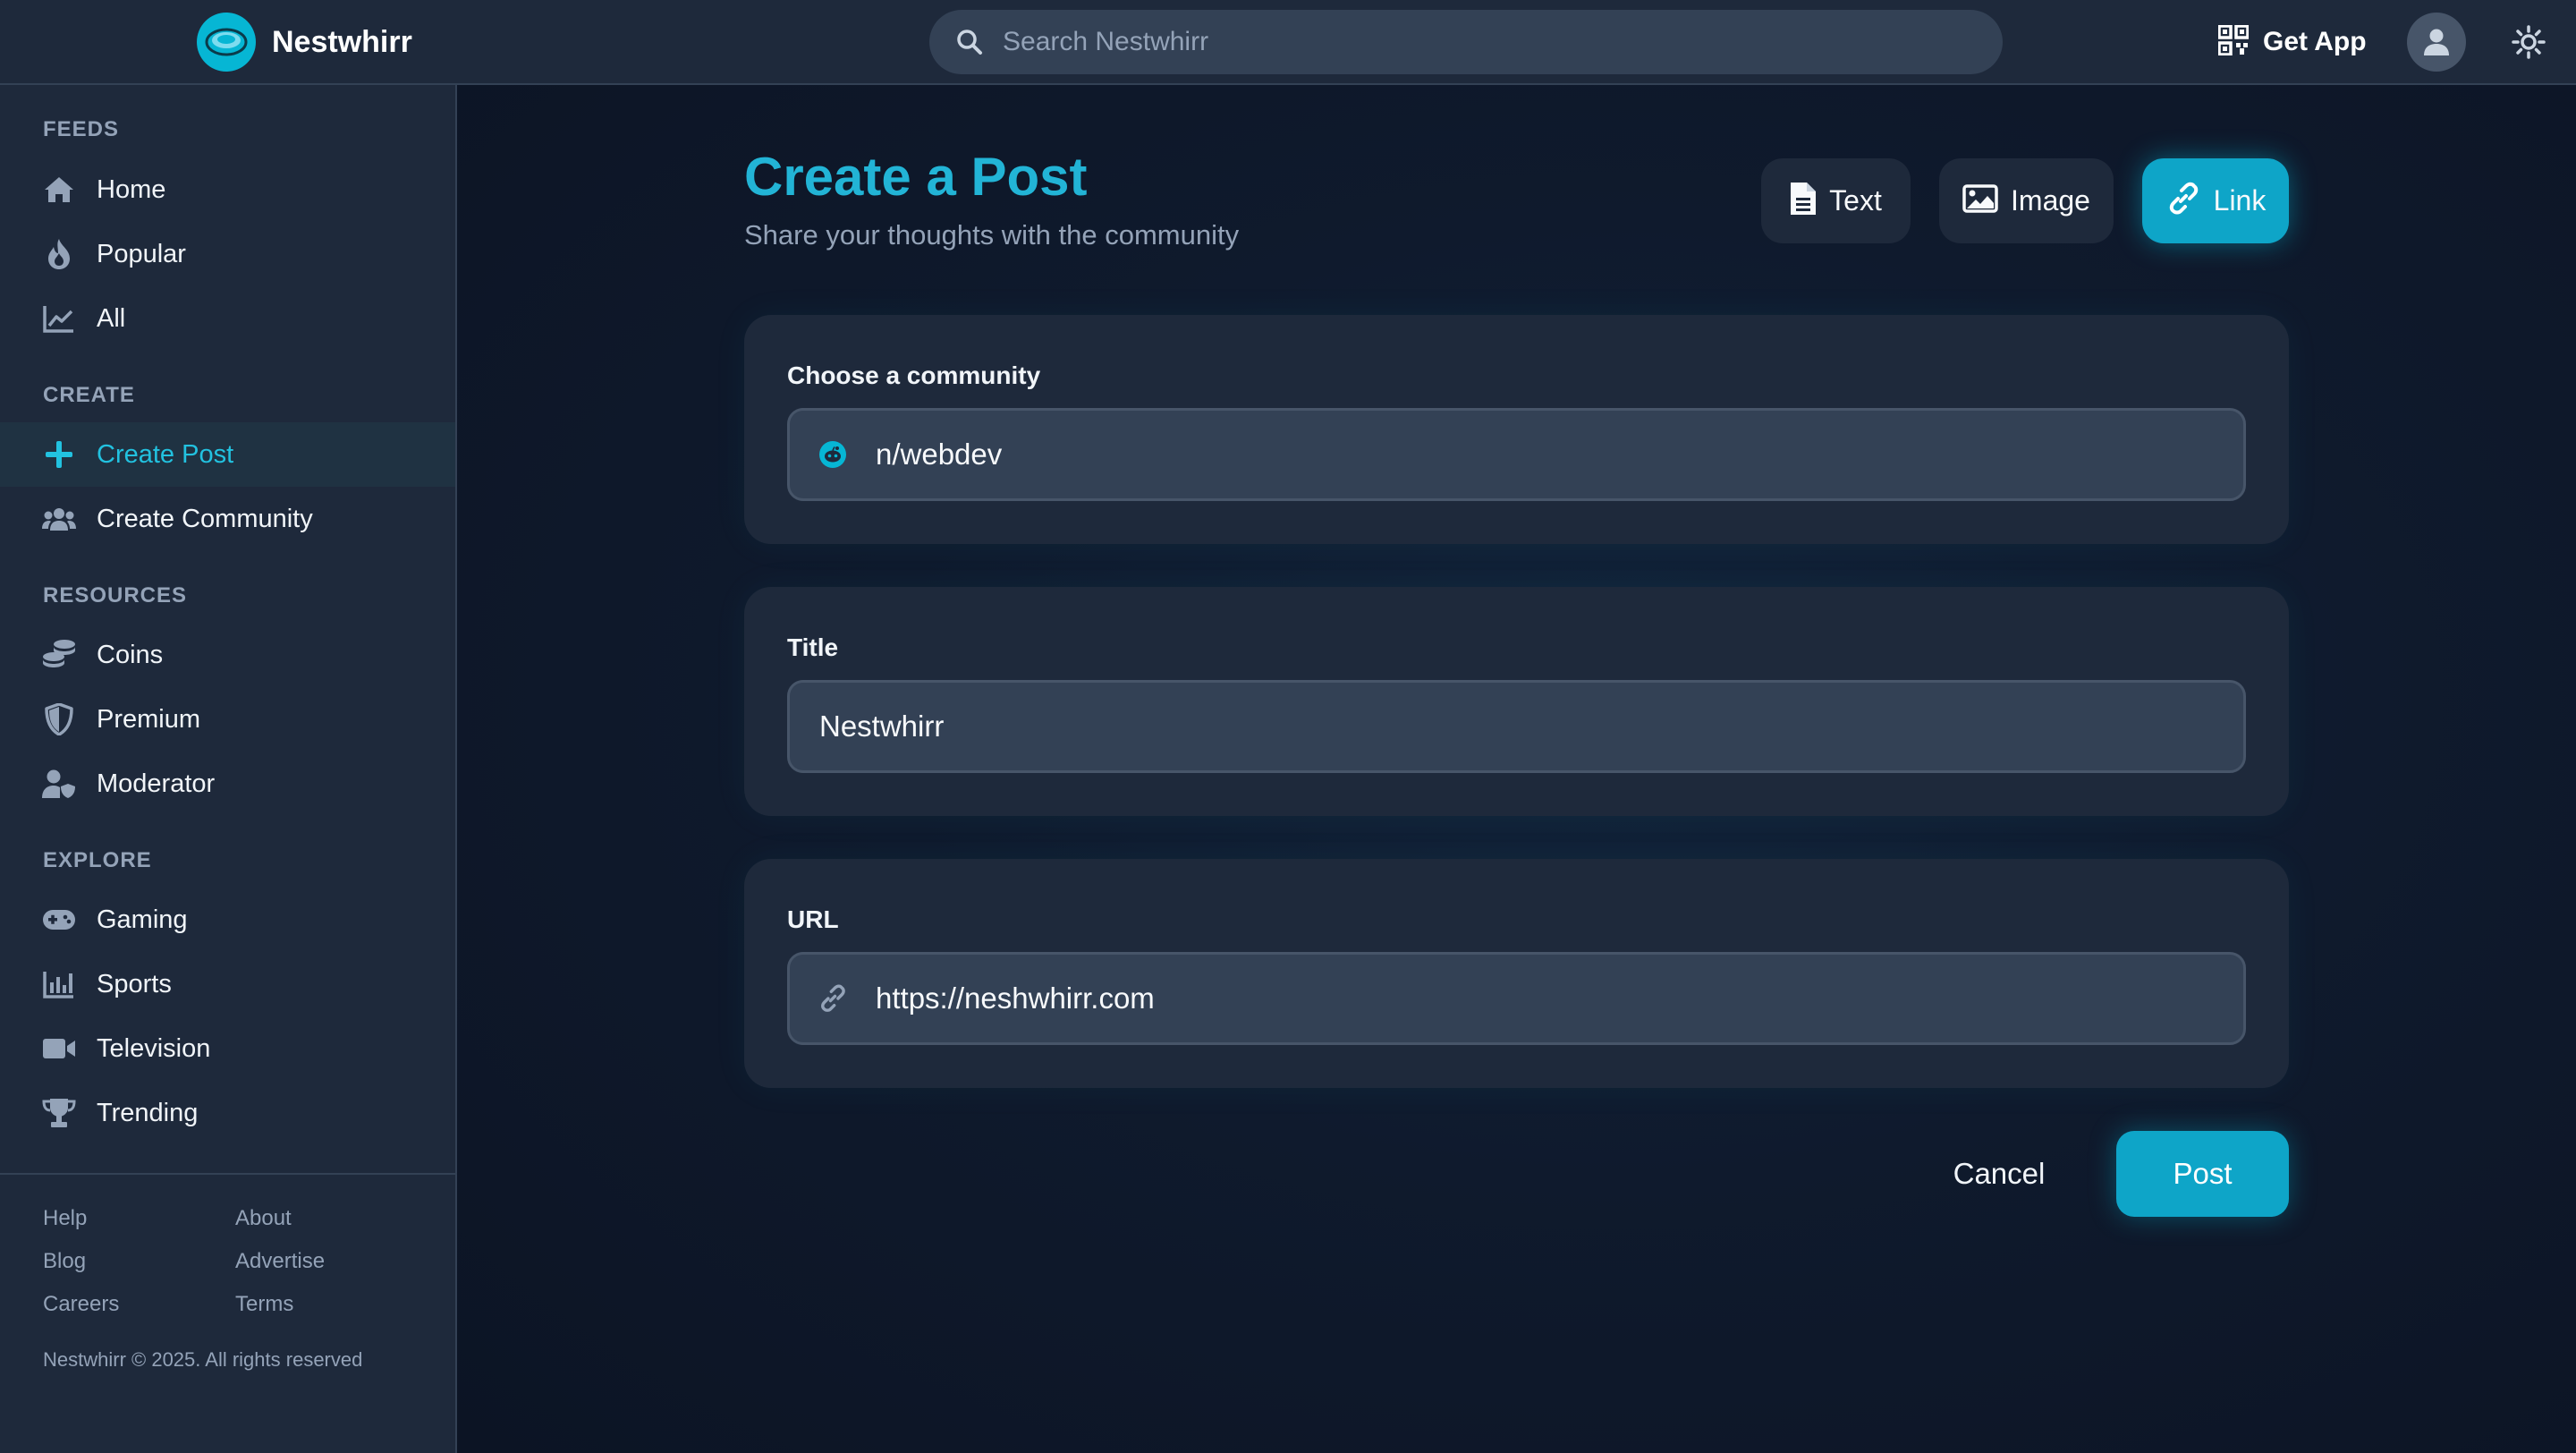  I want to click on section-title-create: CREATE, so click(89, 395).